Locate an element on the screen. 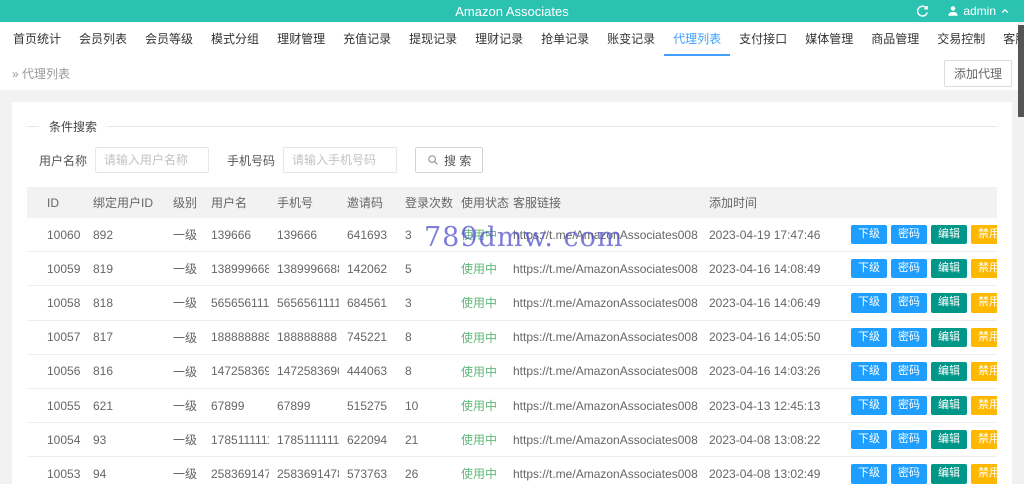 This screenshot has height=484, width=1024. user-menu: admin is located at coordinates (978, 11).